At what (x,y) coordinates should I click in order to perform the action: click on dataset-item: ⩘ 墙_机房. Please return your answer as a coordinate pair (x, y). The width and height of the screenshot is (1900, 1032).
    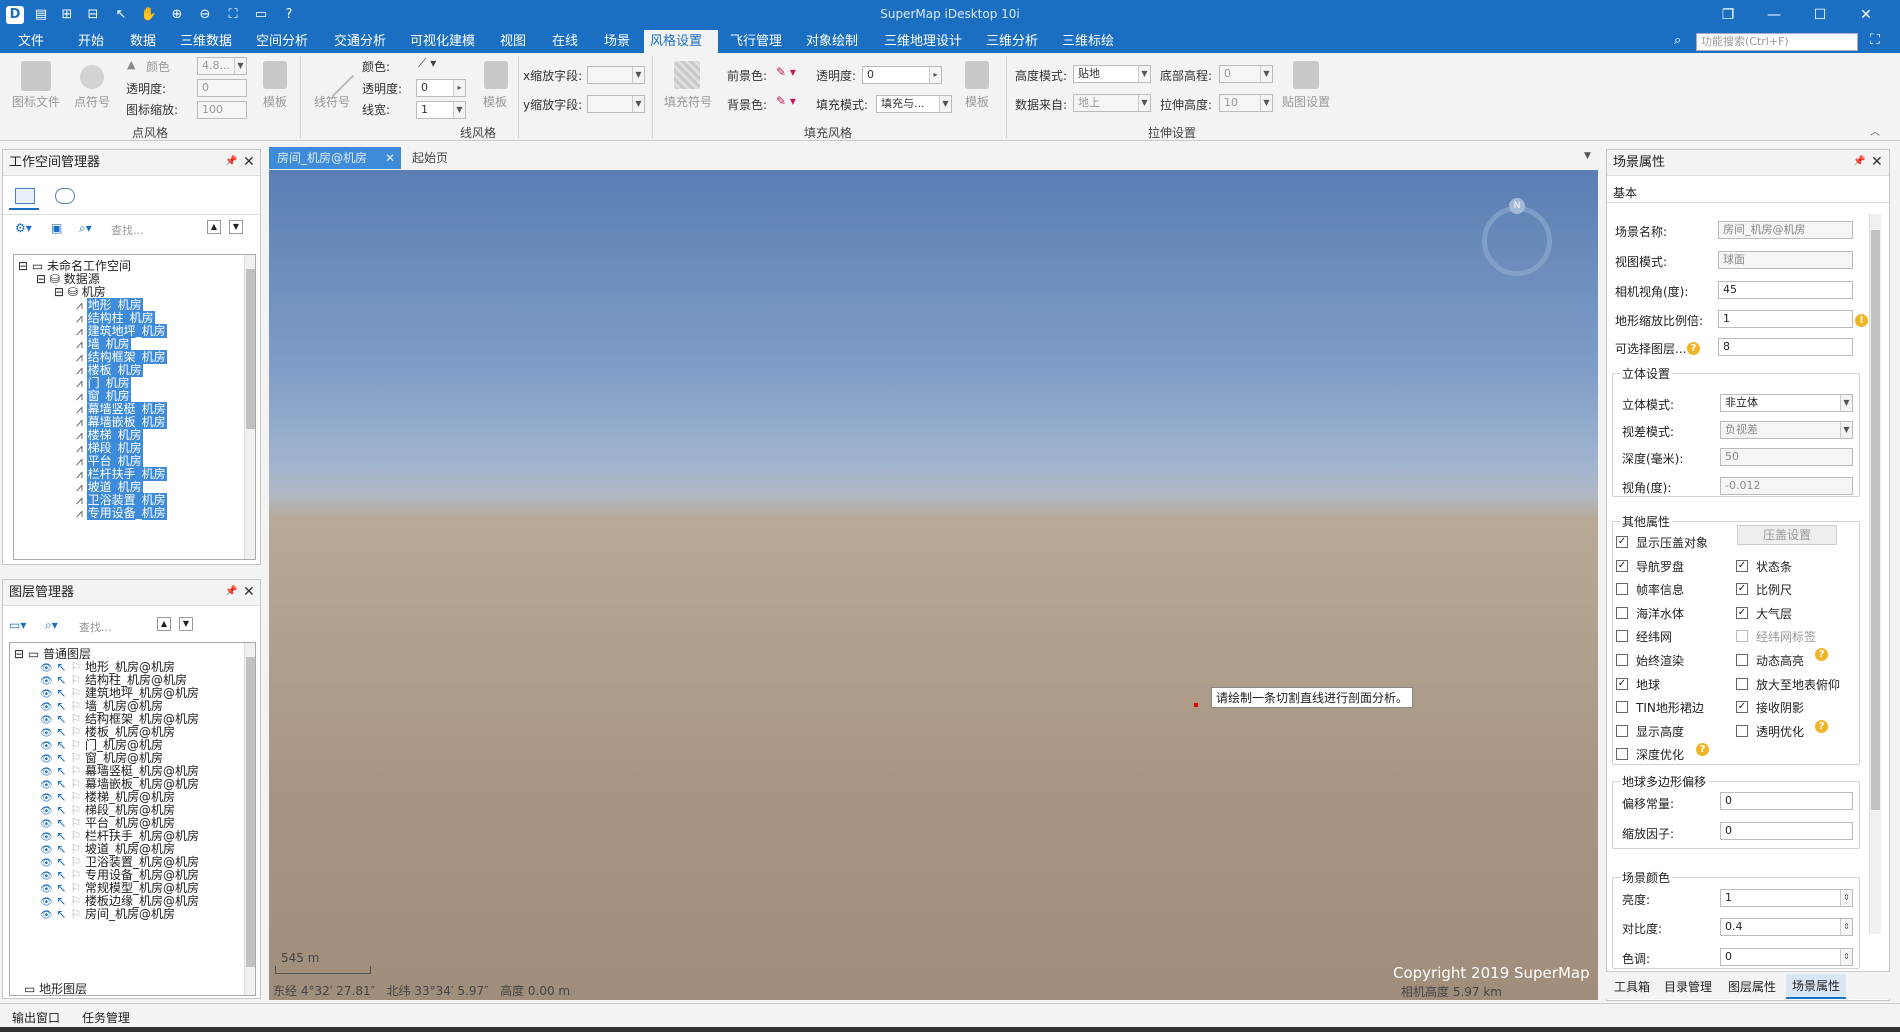
    Looking at the image, I should click on (103, 343).